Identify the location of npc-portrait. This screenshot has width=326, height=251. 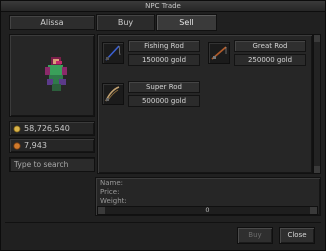
(52, 75).